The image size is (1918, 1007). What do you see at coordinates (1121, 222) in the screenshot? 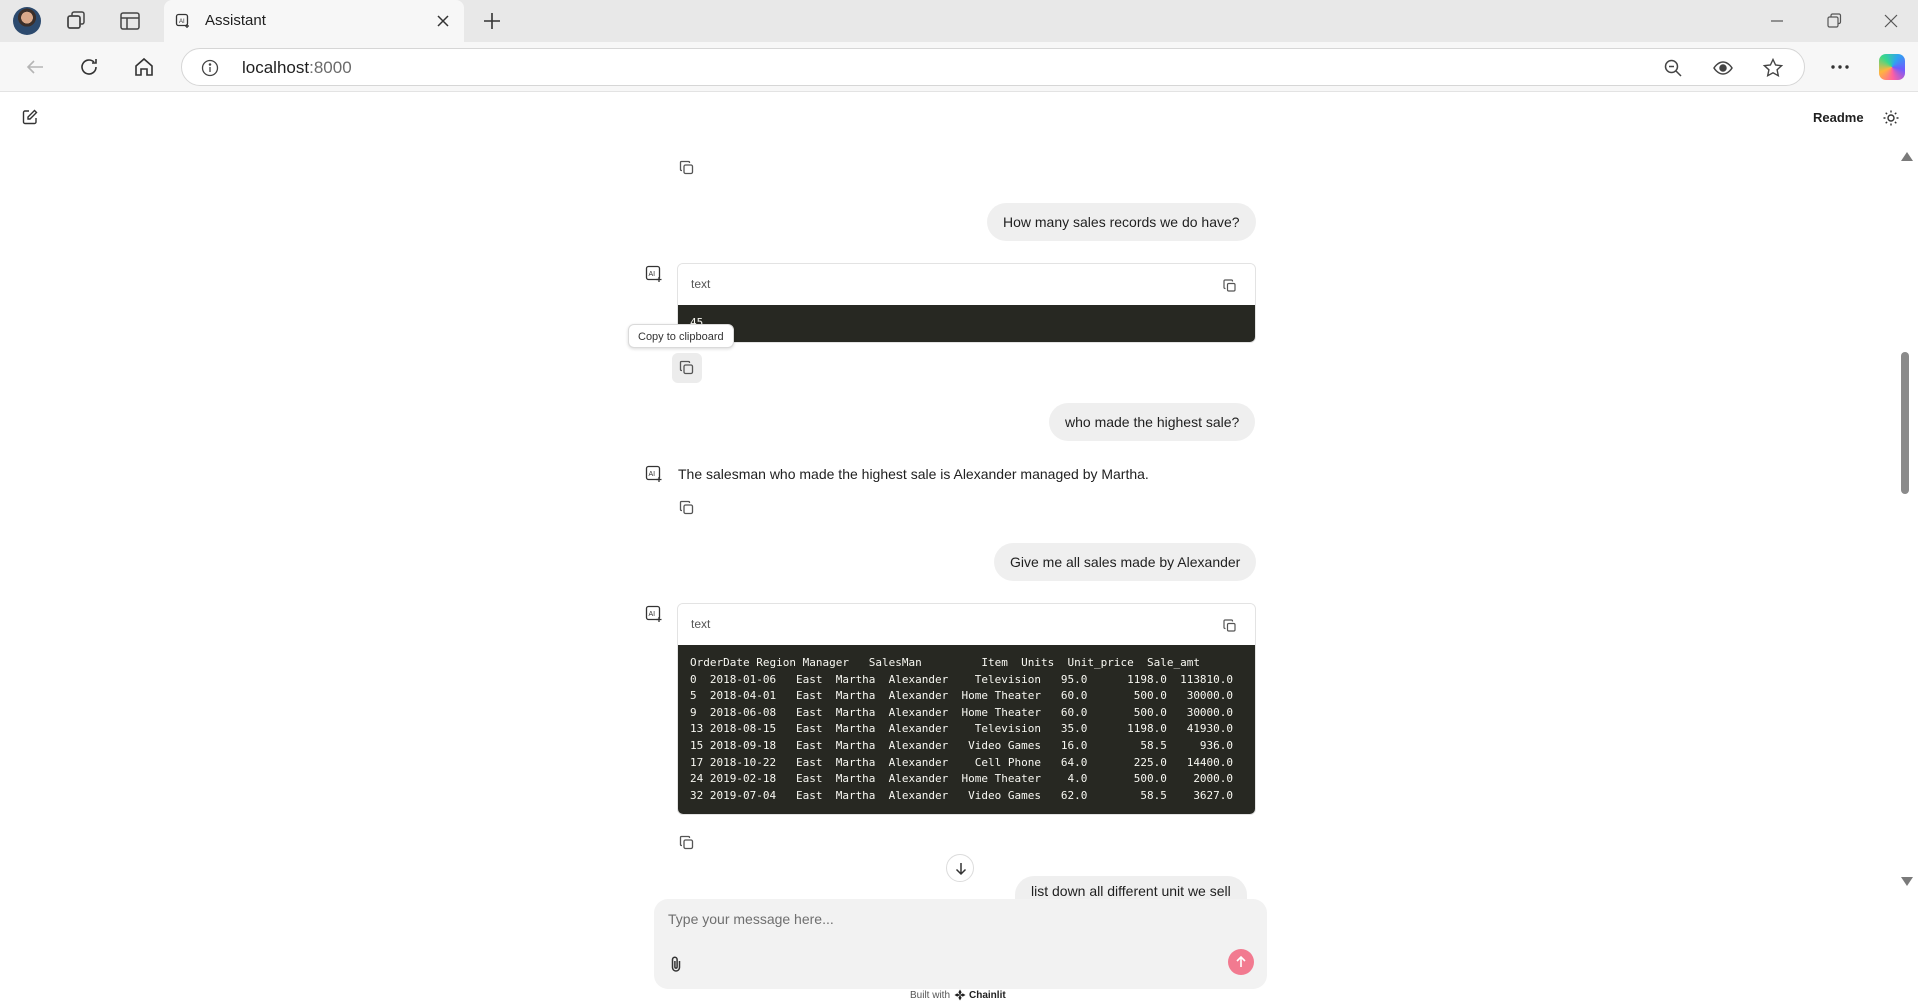
I see `user-message: How many sales records we do have?` at bounding box center [1121, 222].